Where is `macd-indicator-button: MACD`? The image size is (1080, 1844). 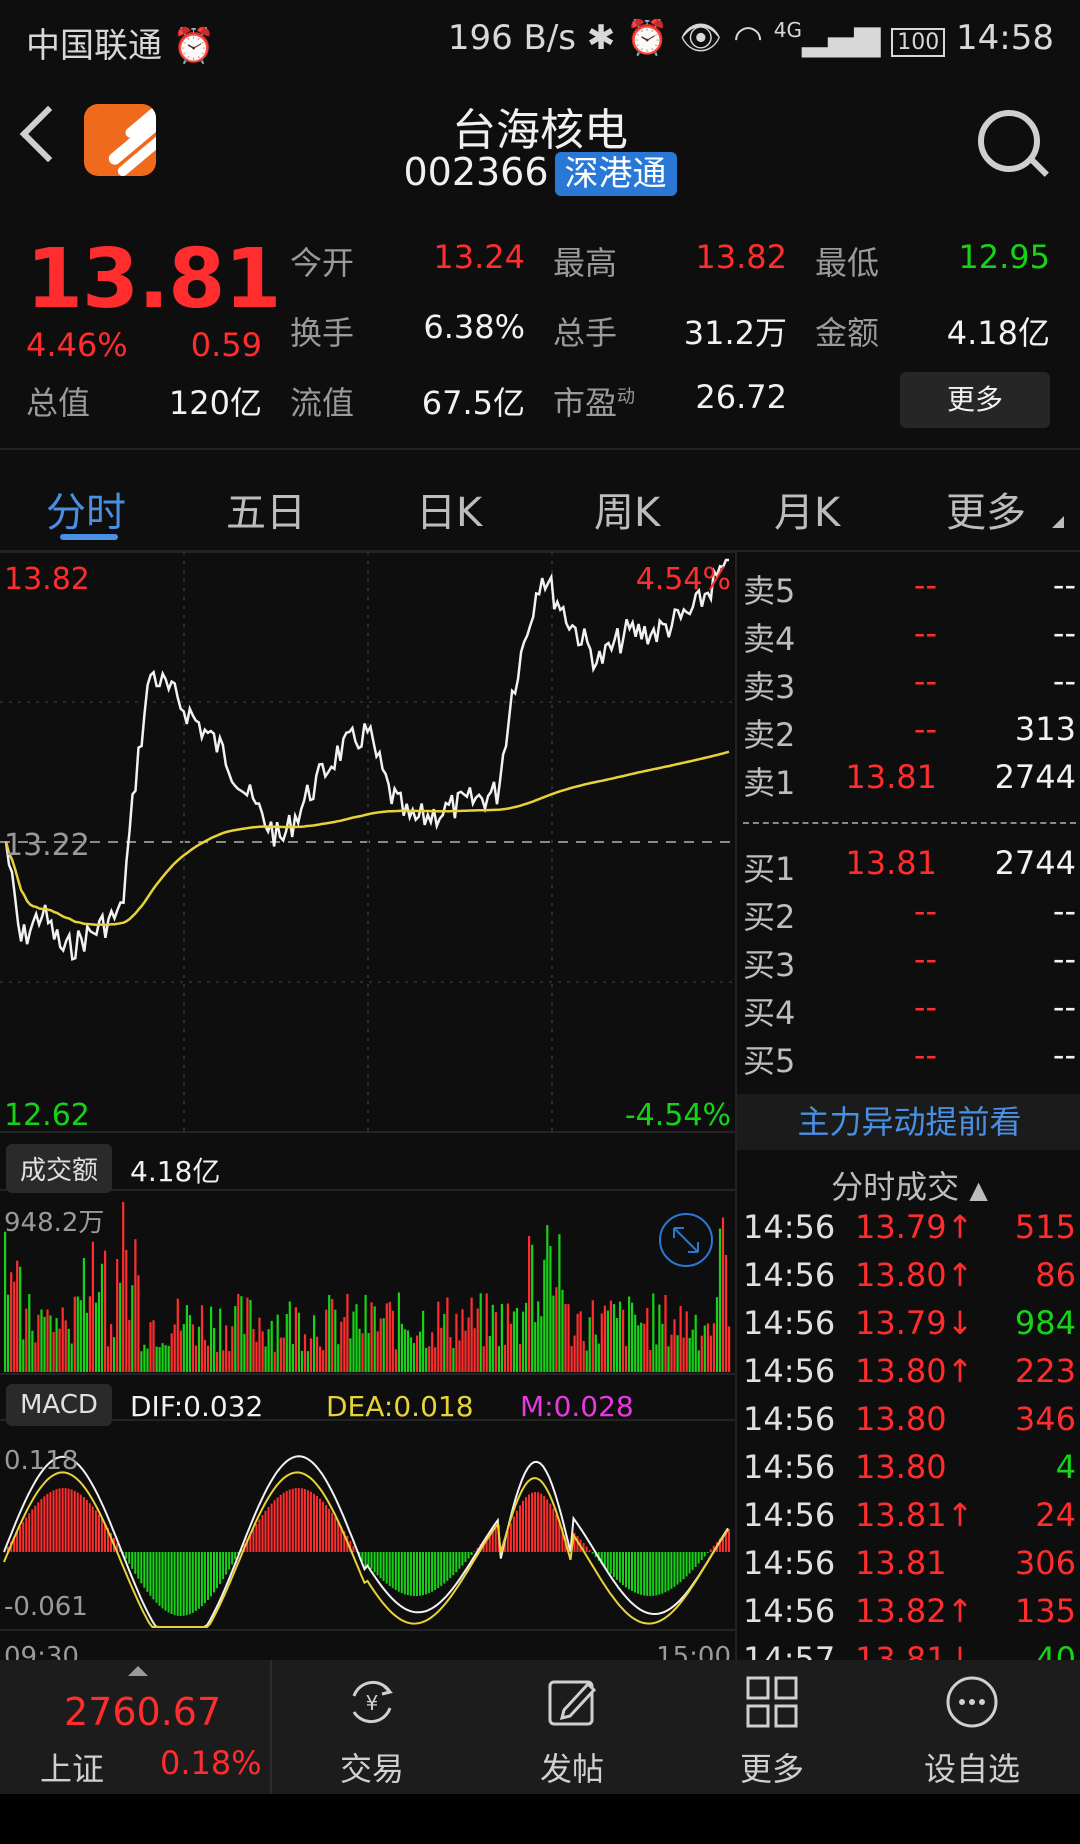
macd-indicator-button: MACD is located at coordinates (59, 1405).